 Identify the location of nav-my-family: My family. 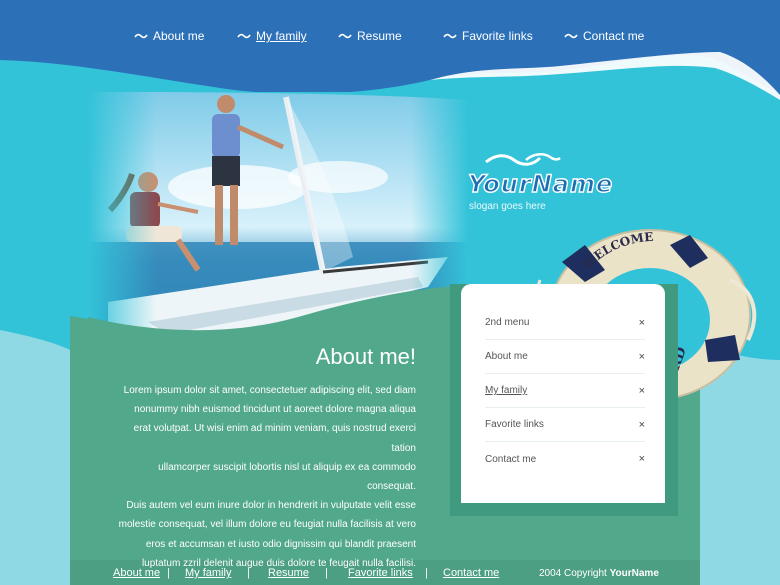
(272, 36).